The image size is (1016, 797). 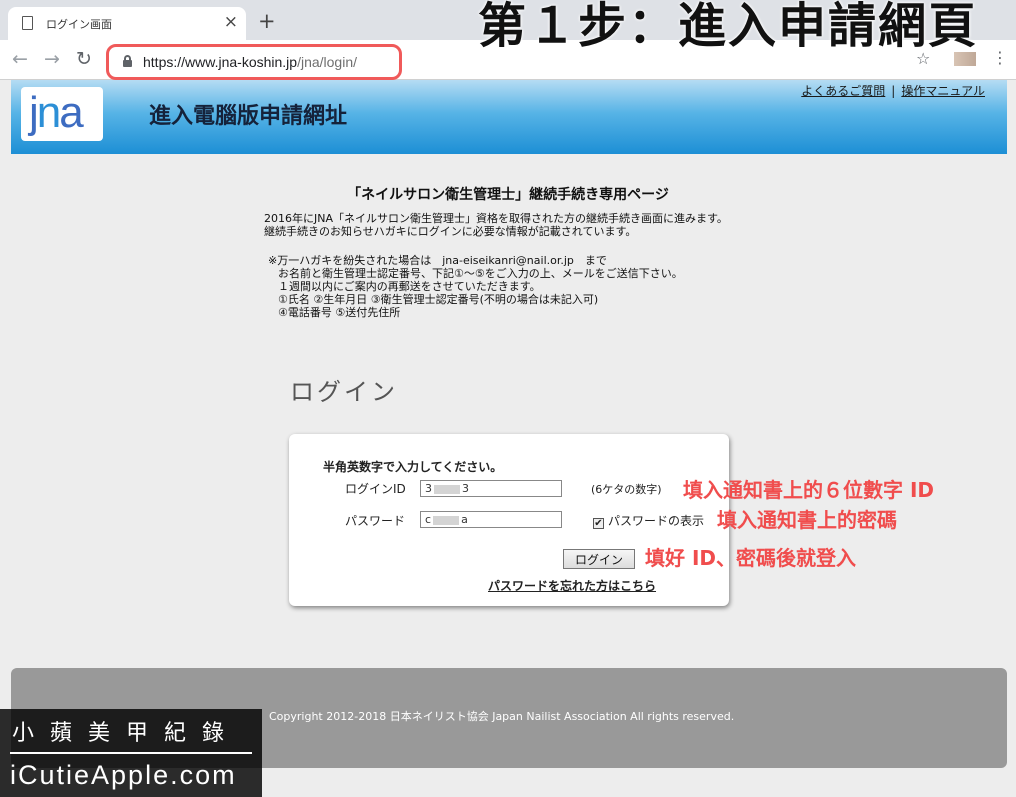 What do you see at coordinates (943, 91) in the screenshot?
I see `manual-link: 操作マニュアル` at bounding box center [943, 91].